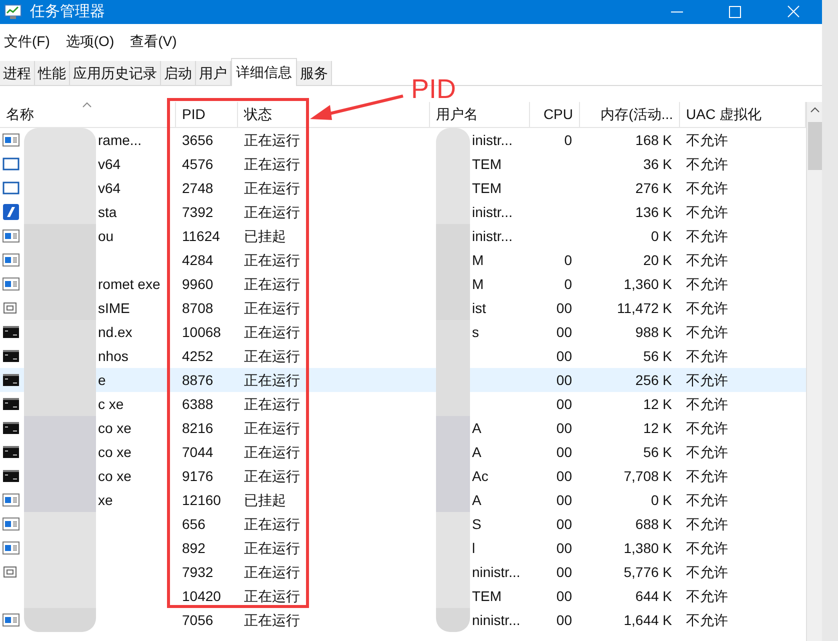  I want to click on column-header: UAC 虚拟化, so click(724, 114).